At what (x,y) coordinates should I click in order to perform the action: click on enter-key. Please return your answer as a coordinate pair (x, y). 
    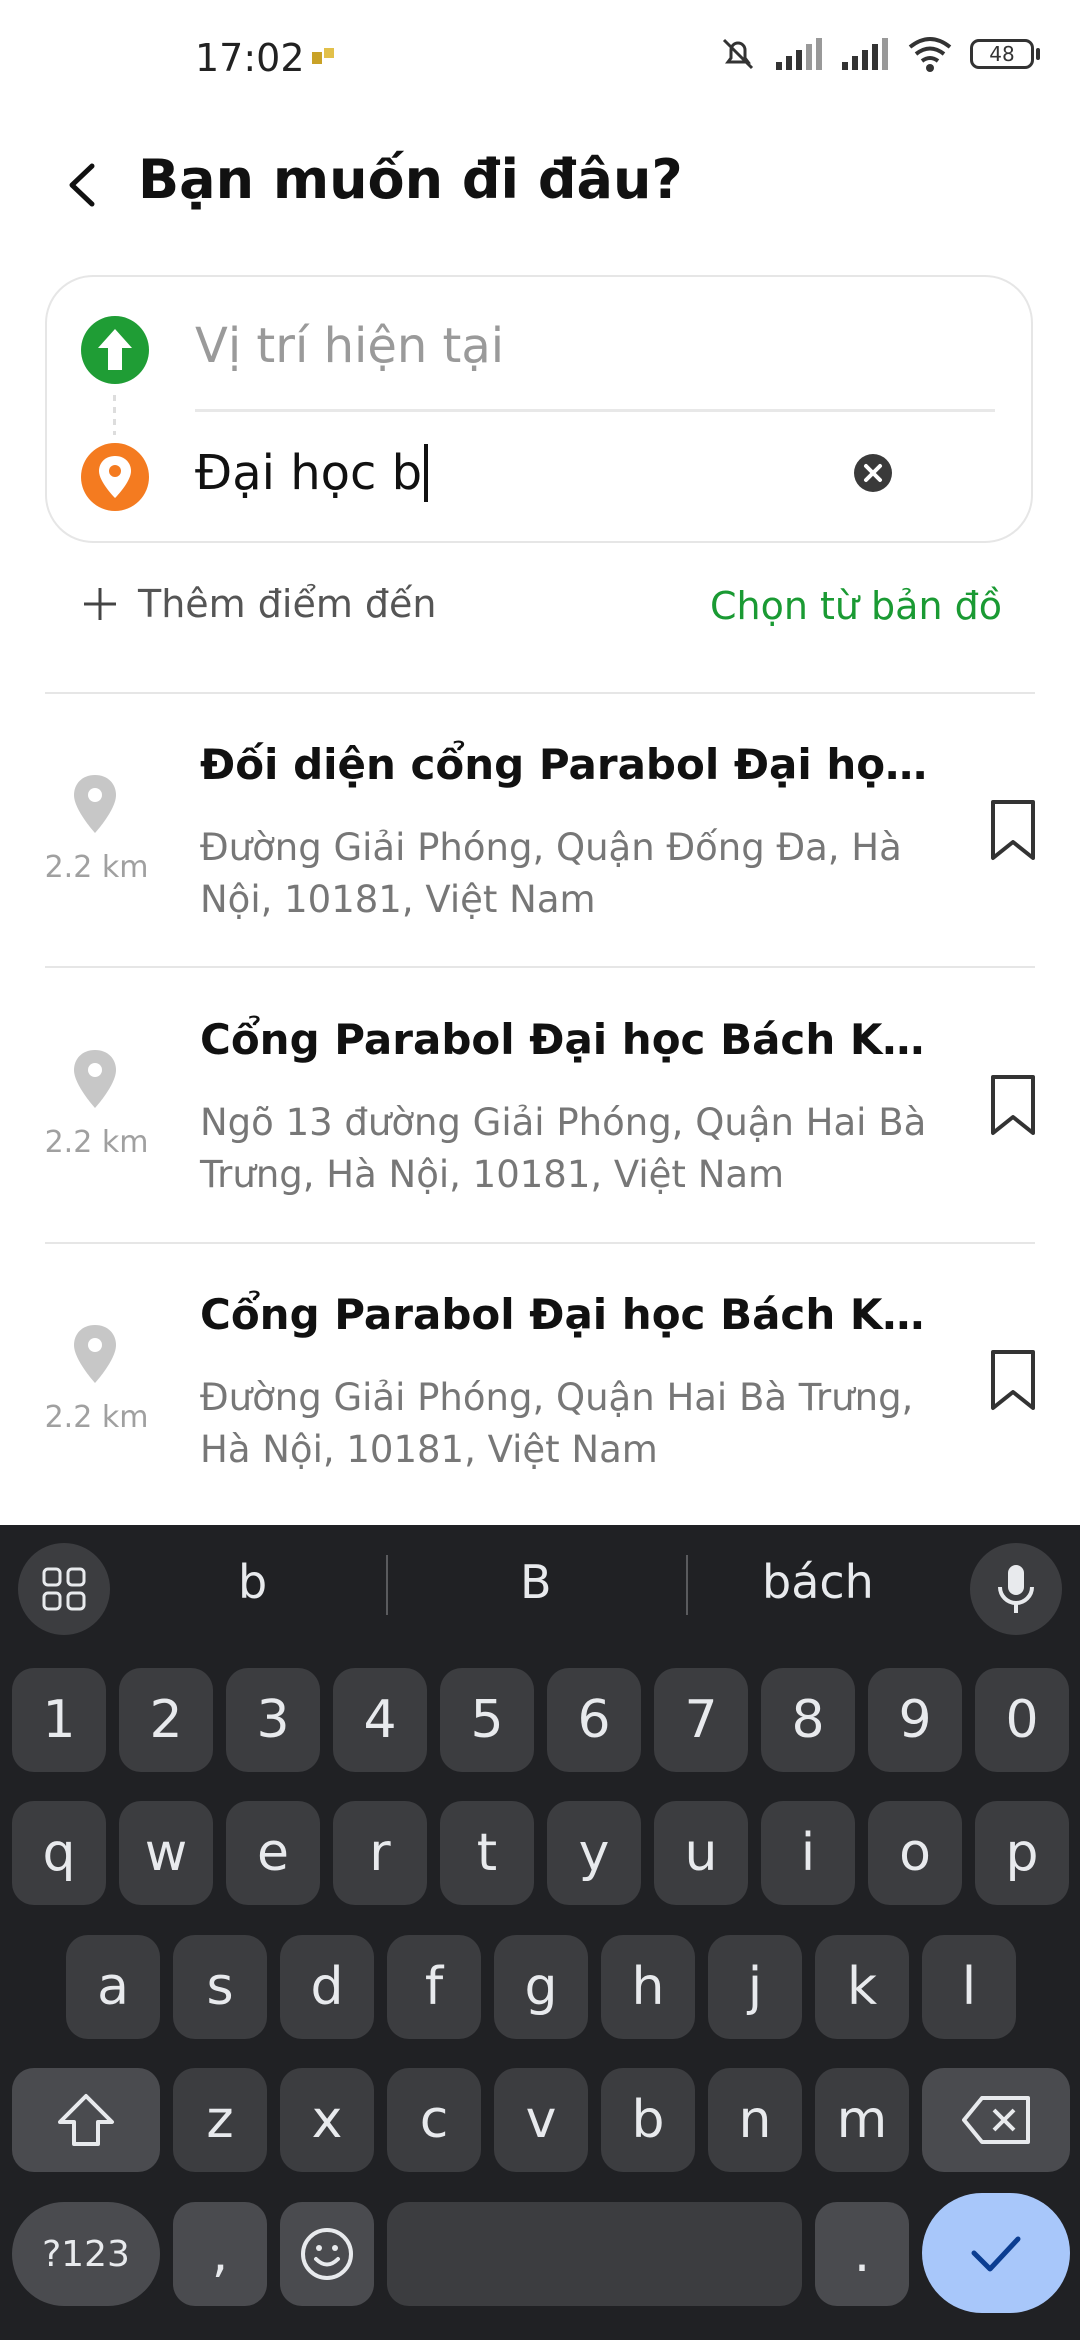
    Looking at the image, I should click on (996, 2253).